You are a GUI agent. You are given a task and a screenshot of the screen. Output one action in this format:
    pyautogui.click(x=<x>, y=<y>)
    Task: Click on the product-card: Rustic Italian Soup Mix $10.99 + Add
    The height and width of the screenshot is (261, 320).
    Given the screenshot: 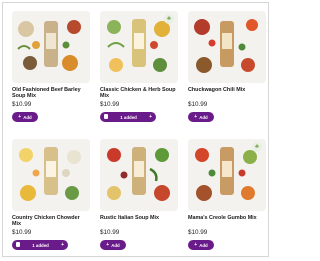 What is the action you would take?
    pyautogui.click(x=139, y=200)
    